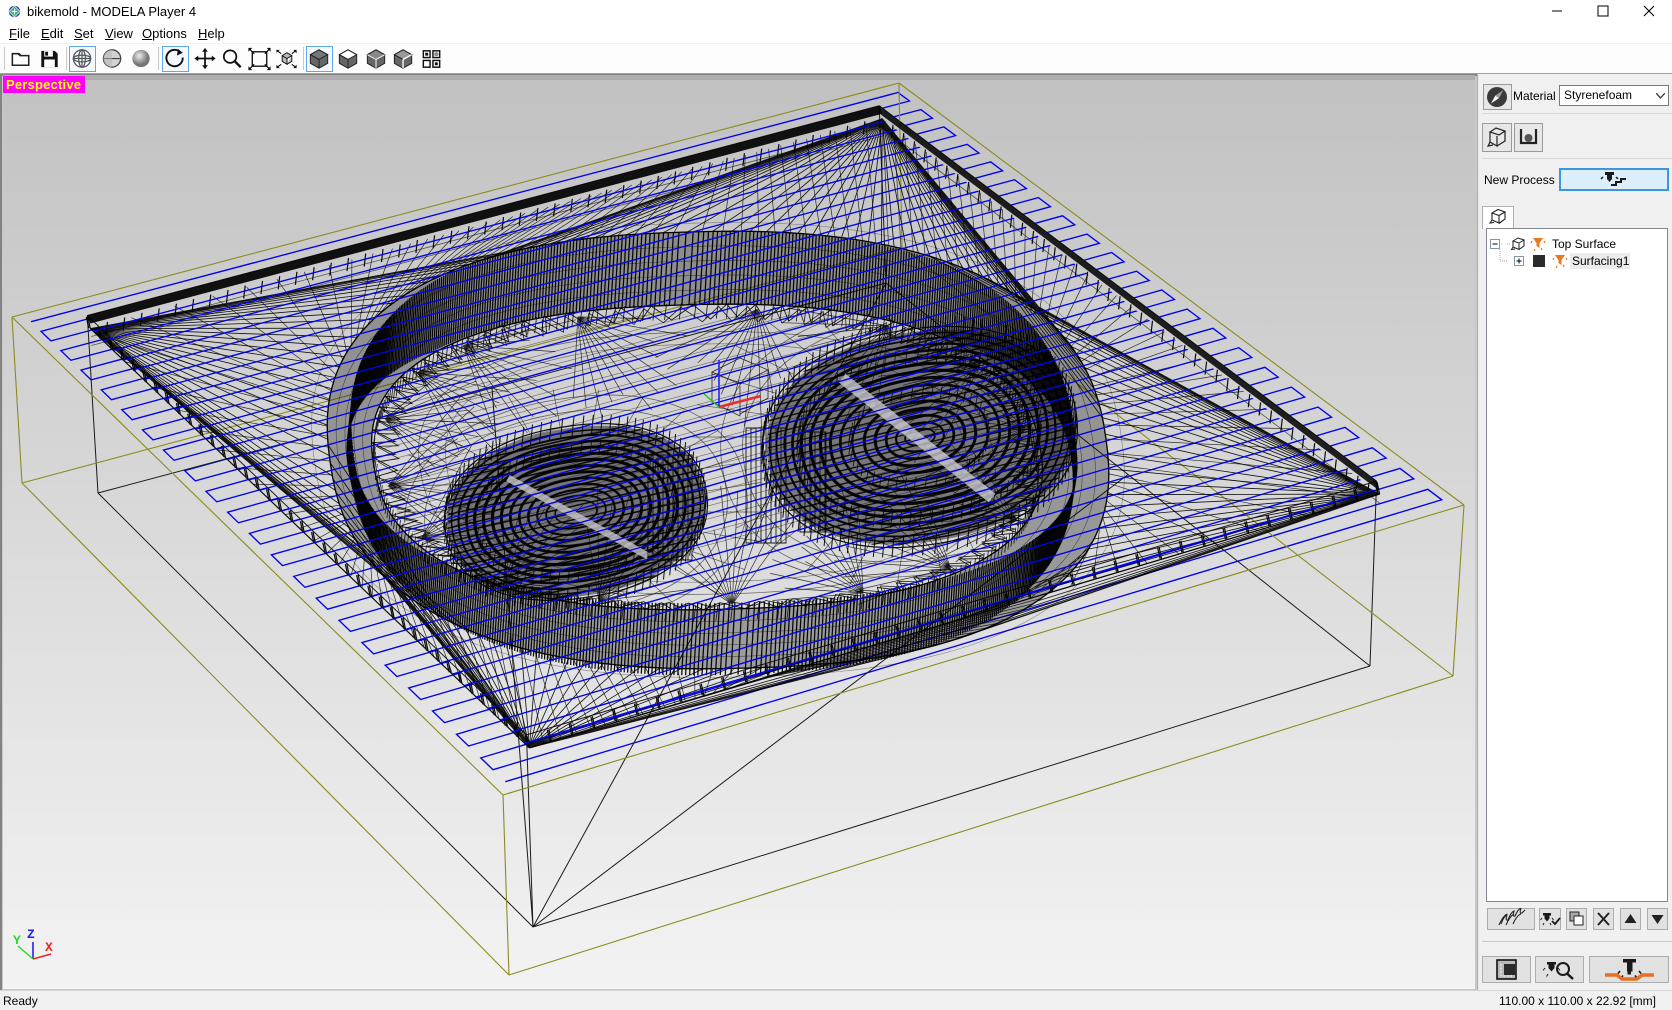 This screenshot has width=1672, height=1010. I want to click on svg-text: Top Surface, so click(1584, 244).